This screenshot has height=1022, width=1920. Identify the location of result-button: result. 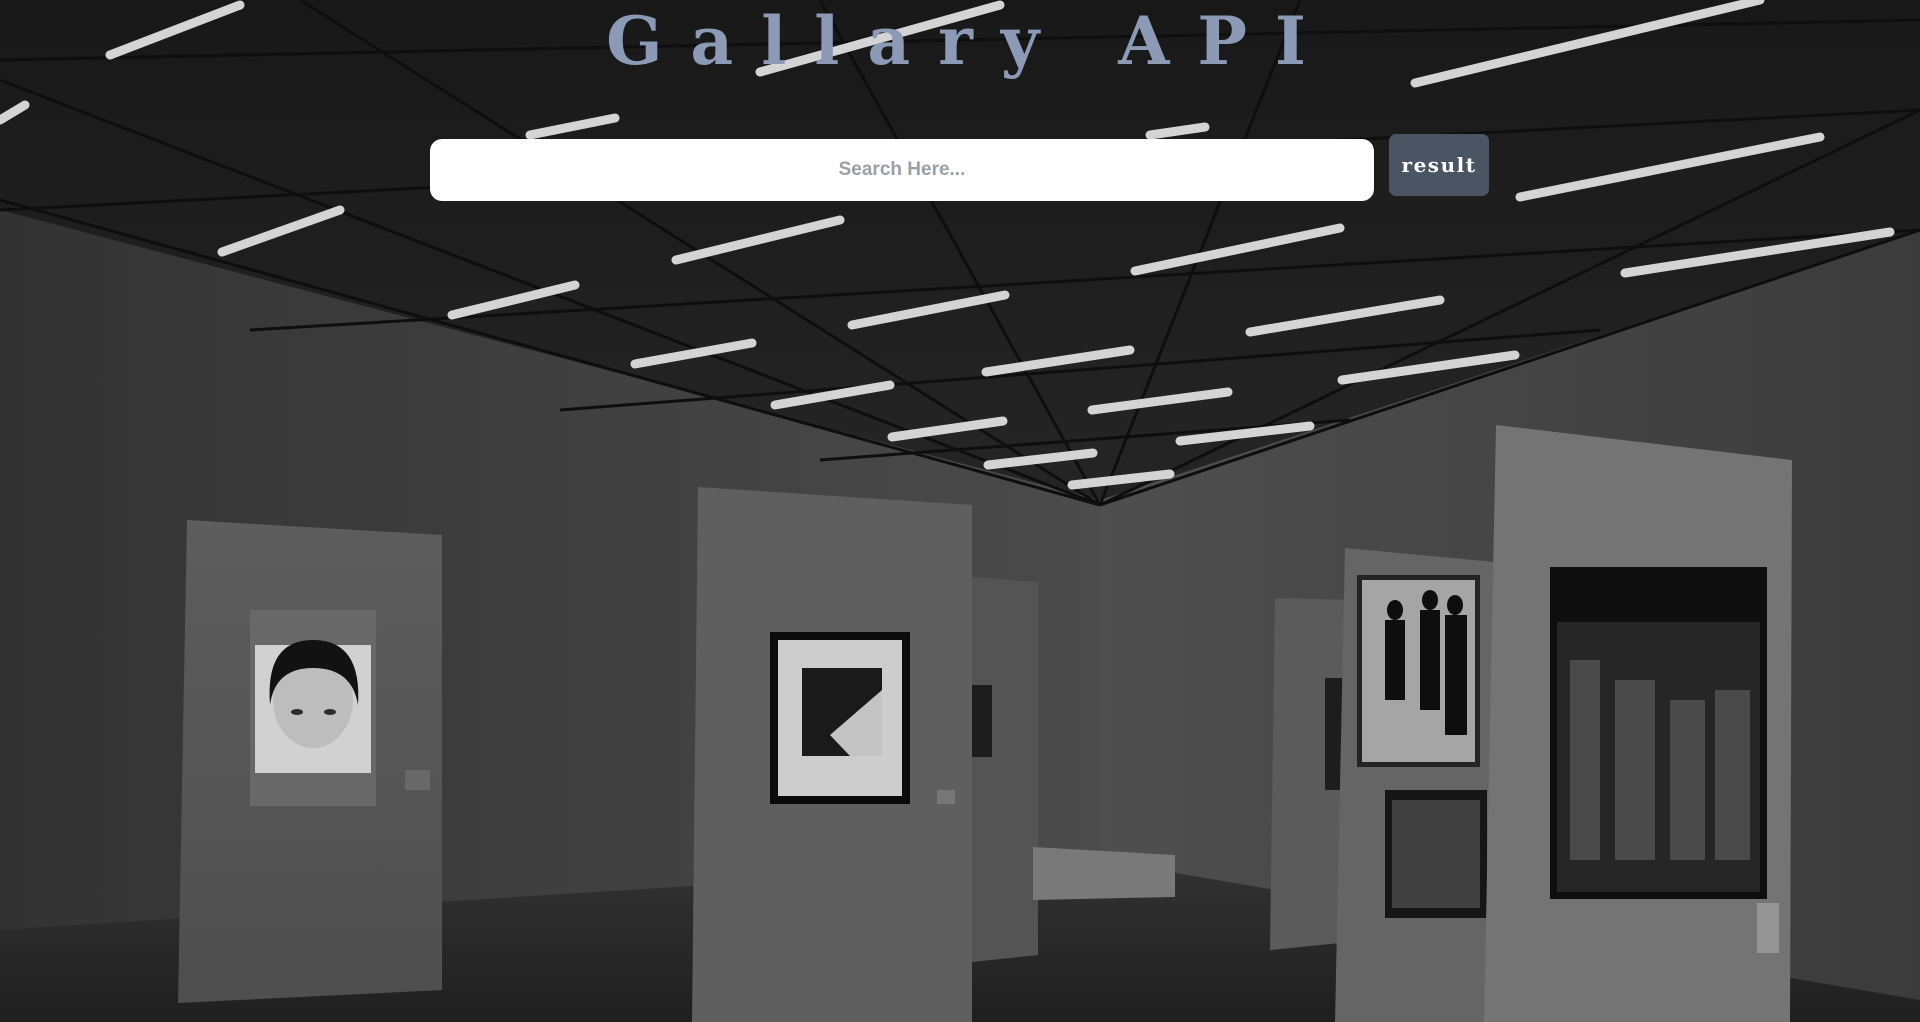
(1439, 165).